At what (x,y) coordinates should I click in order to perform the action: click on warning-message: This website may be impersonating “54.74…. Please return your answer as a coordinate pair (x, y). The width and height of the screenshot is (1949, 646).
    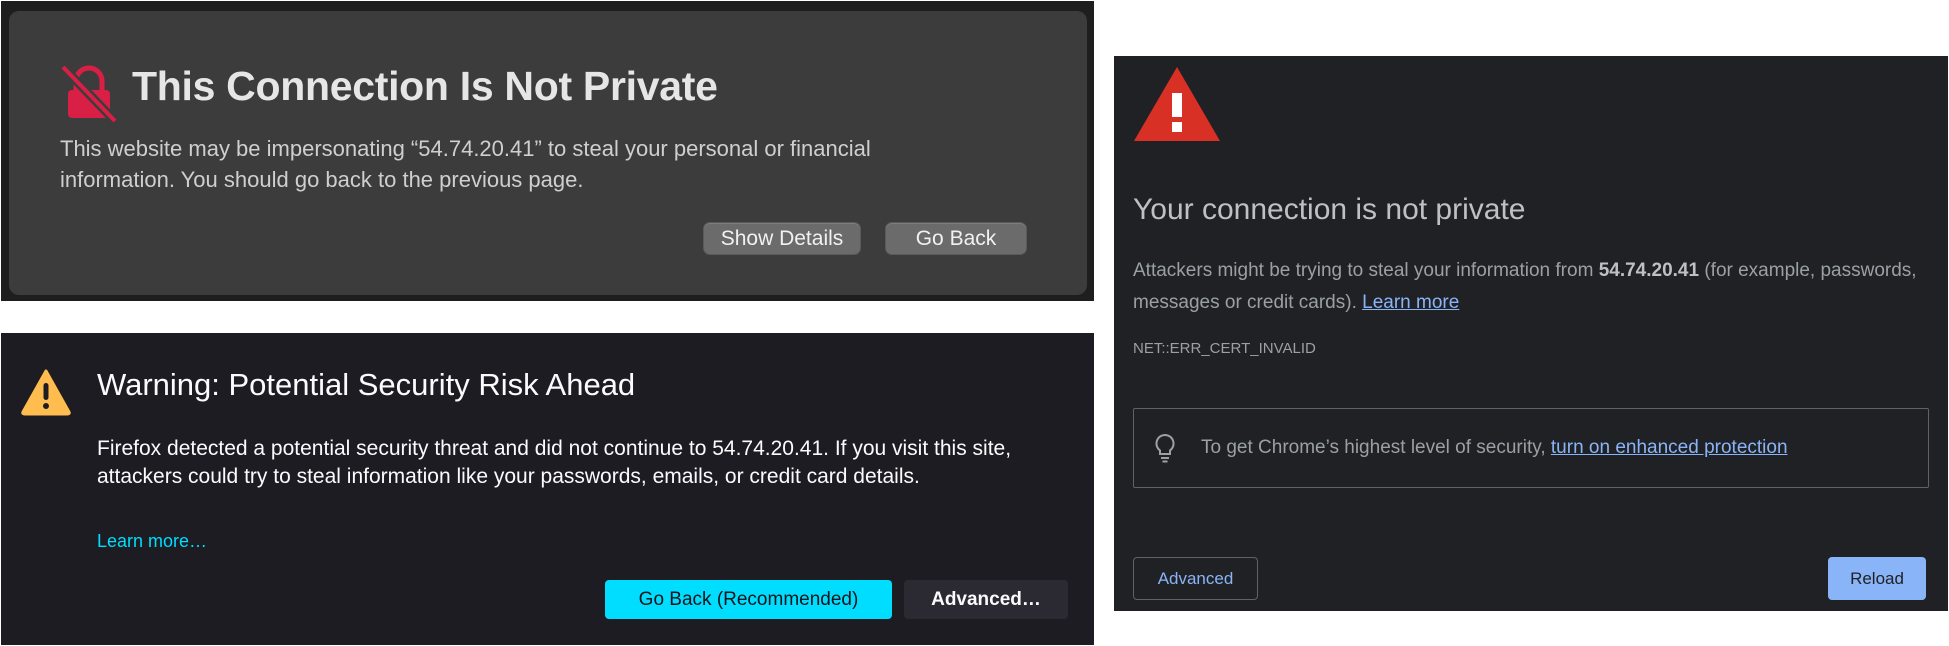
    Looking at the image, I should click on (465, 164).